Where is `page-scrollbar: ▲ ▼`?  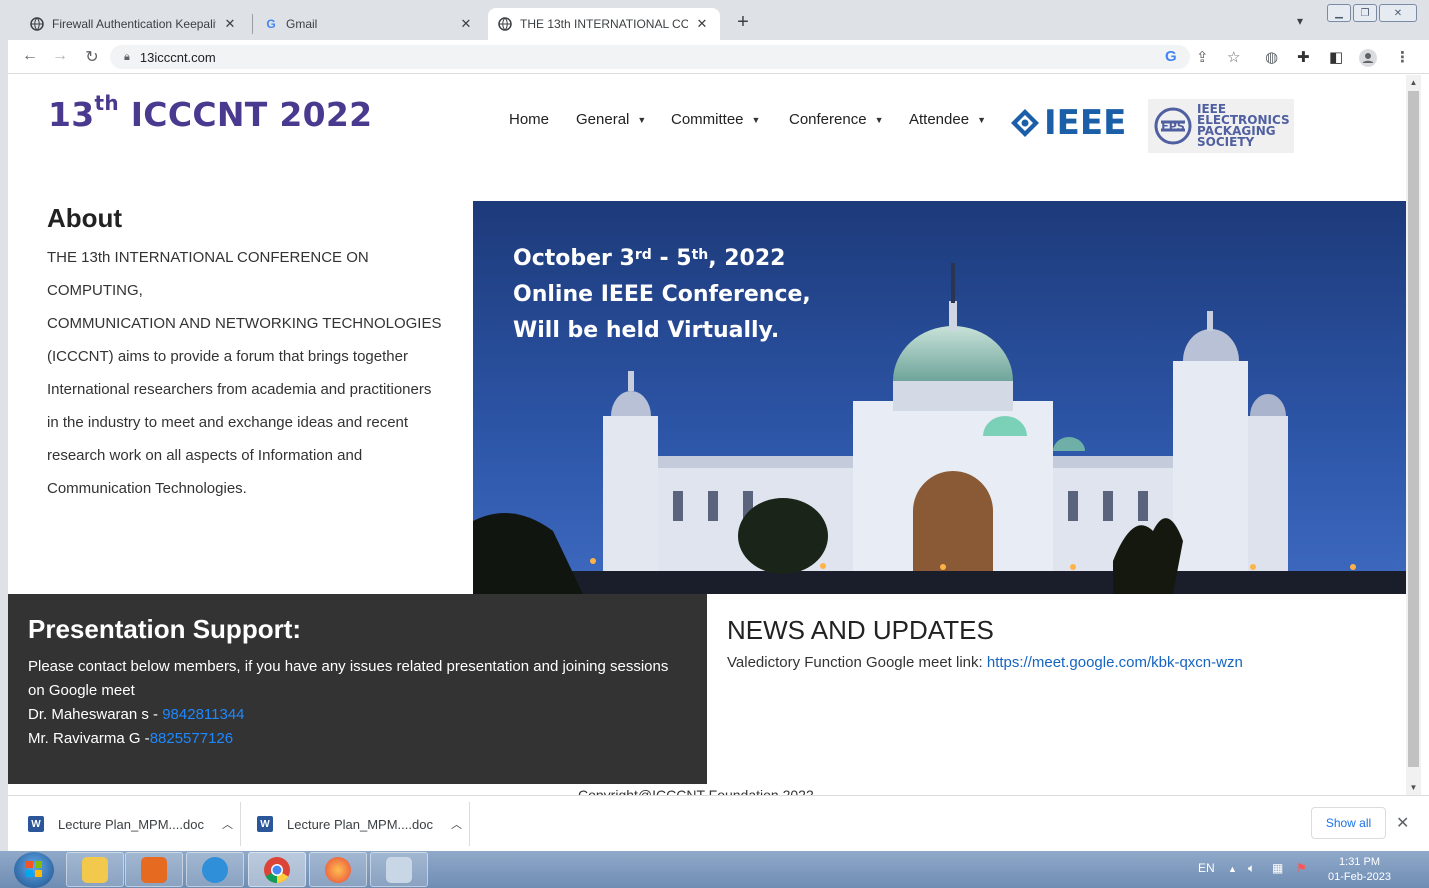 page-scrollbar: ▲ ▼ is located at coordinates (1413, 435).